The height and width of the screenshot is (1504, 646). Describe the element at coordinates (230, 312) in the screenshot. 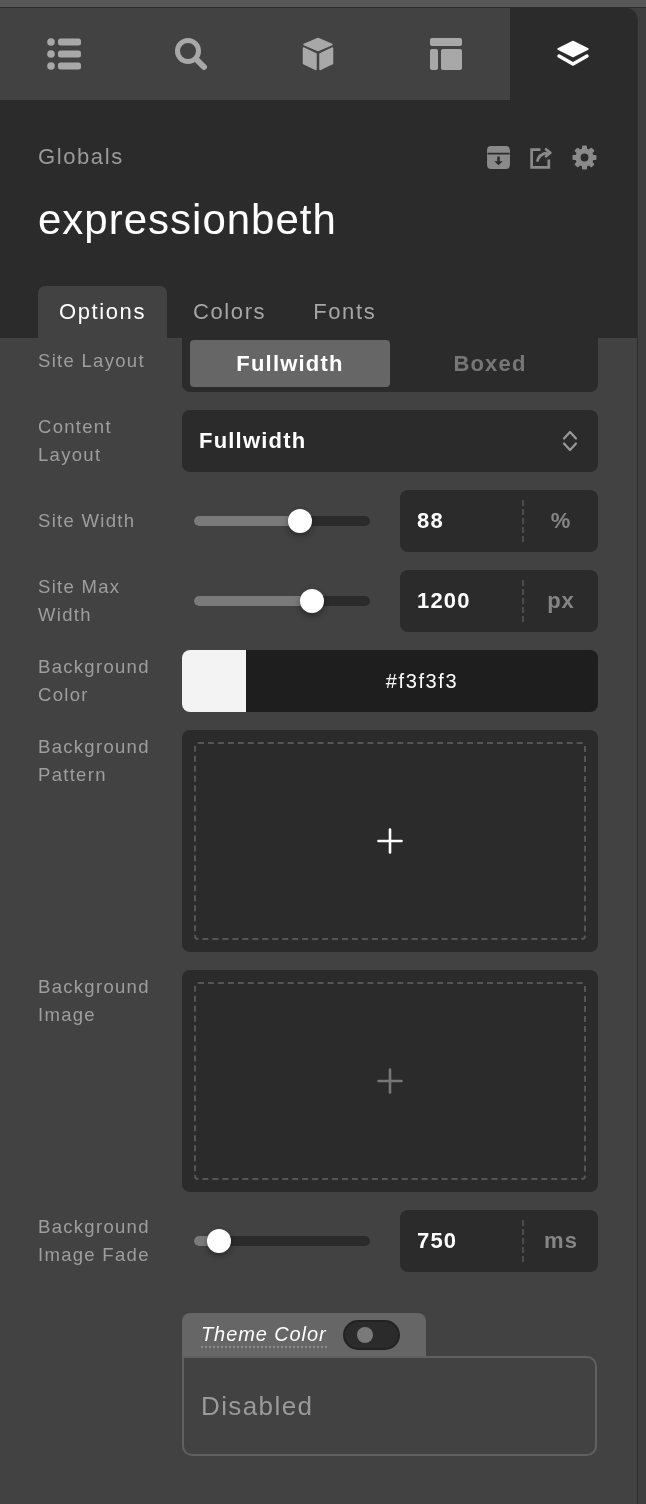

I see `section-tab: Colors` at that location.